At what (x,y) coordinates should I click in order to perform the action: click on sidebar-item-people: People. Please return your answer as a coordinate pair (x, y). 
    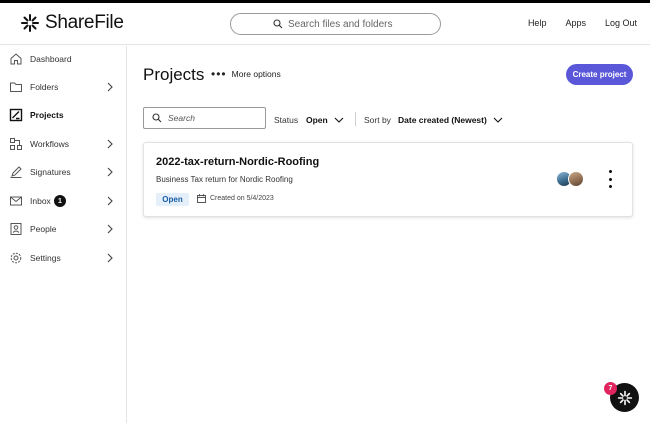
    Looking at the image, I should click on (63, 229).